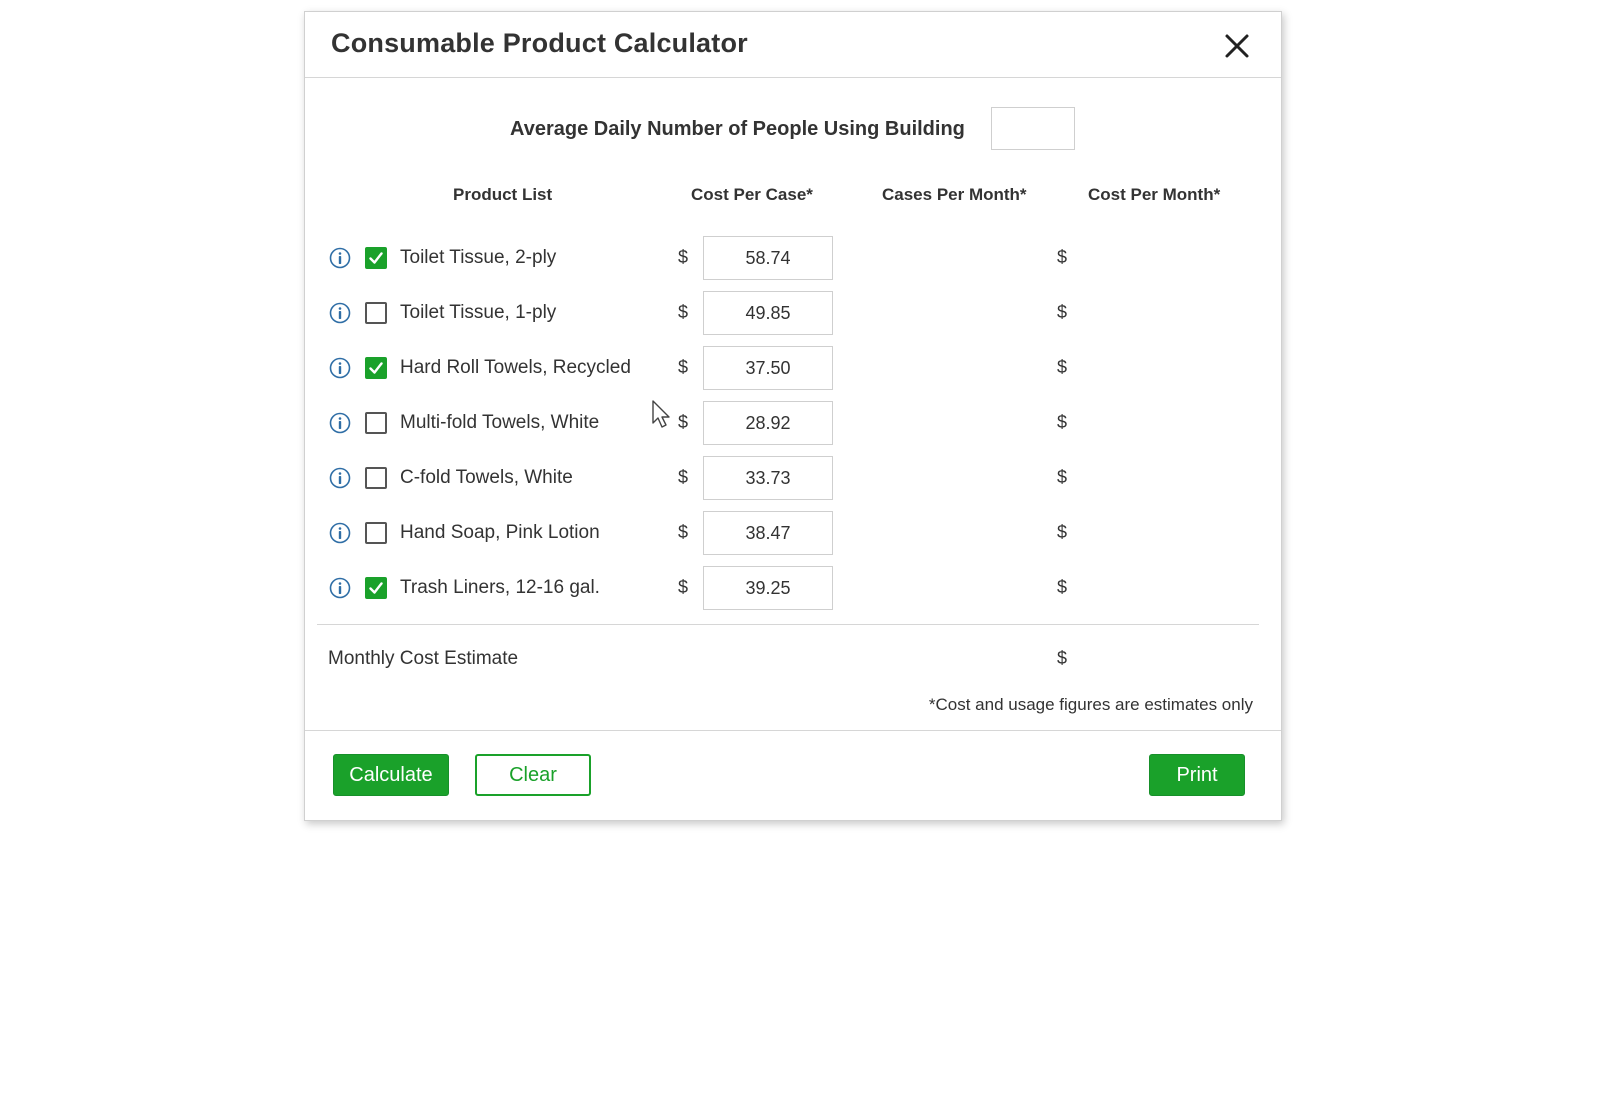 The width and height of the screenshot is (1600, 1112). Describe the element at coordinates (793, 45) in the screenshot. I see `dialog-header: Consumable Product Calculator` at that location.